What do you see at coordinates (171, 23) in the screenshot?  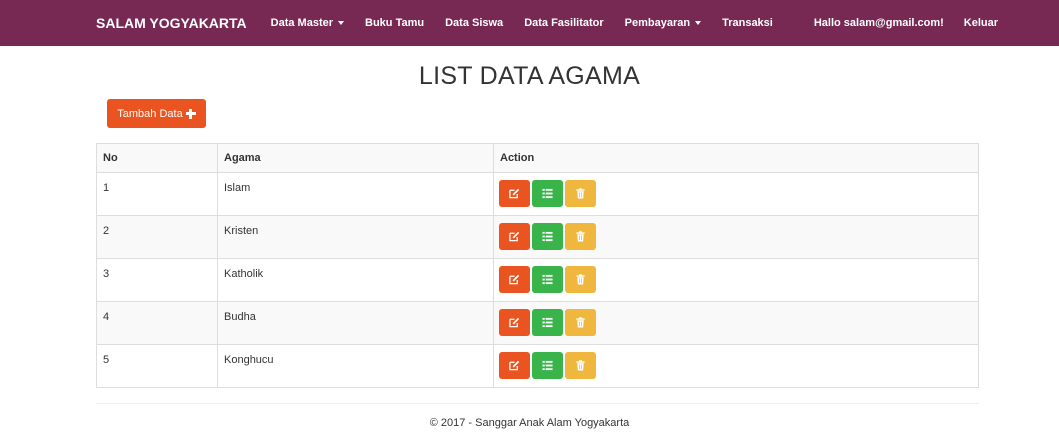 I see `navbar-brand: SALAM YOGYAKARTA` at bounding box center [171, 23].